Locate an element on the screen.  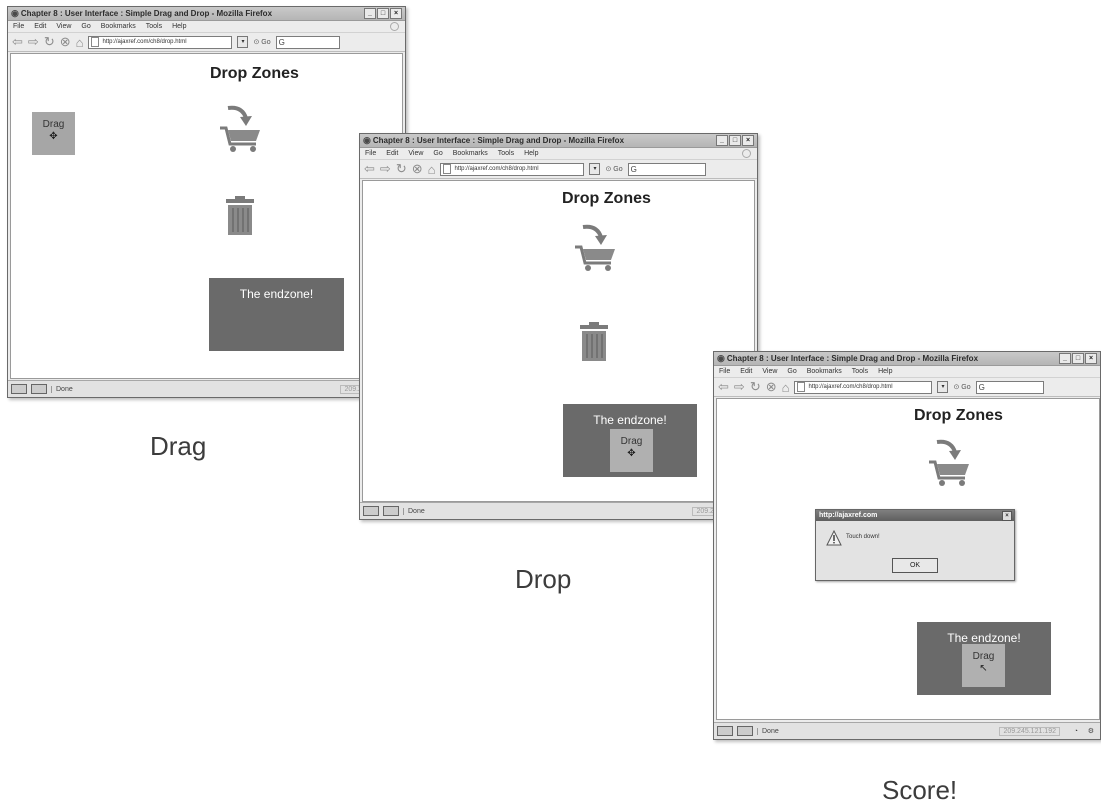
alert-title-bar: http://ajaxref.com × is located at coordinates (915, 515).